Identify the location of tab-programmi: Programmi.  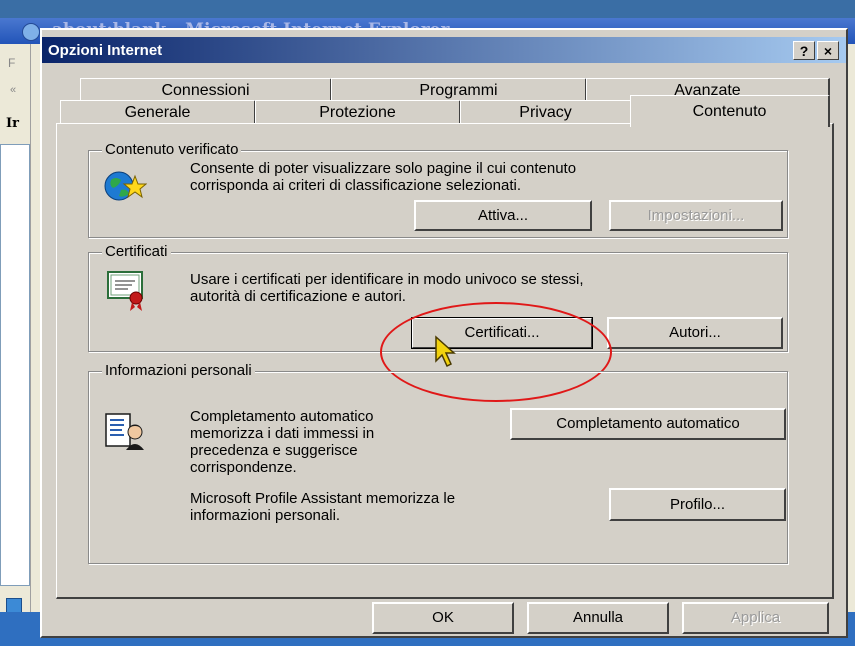
(459, 89).